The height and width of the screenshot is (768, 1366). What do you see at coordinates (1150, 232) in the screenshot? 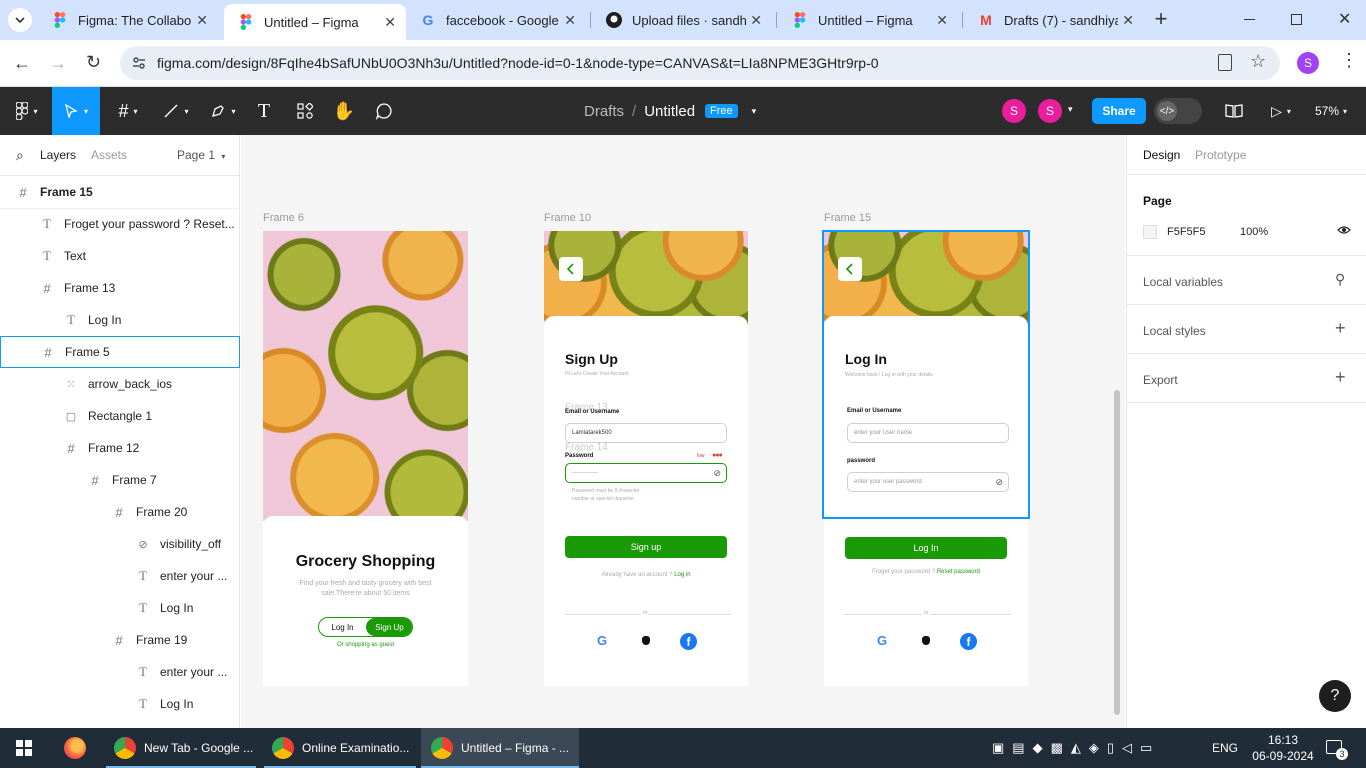
I see `page-color-swatch` at bounding box center [1150, 232].